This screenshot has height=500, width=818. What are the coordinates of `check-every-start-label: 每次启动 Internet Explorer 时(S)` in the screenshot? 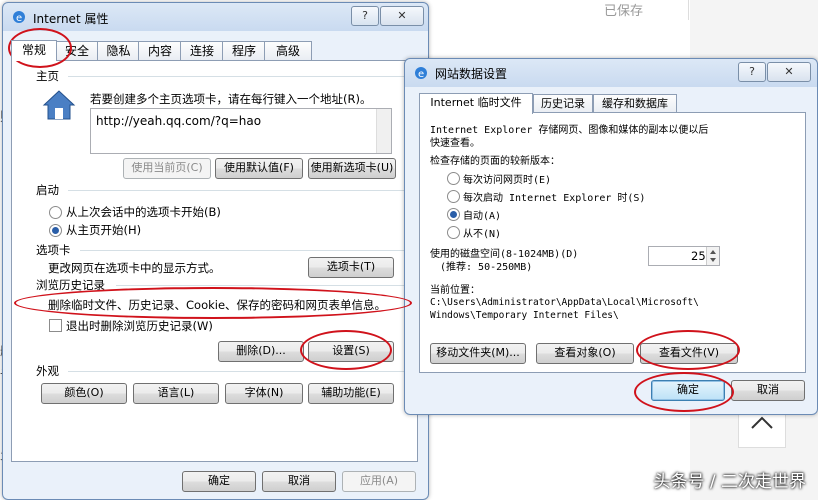 It's located at (554, 198).